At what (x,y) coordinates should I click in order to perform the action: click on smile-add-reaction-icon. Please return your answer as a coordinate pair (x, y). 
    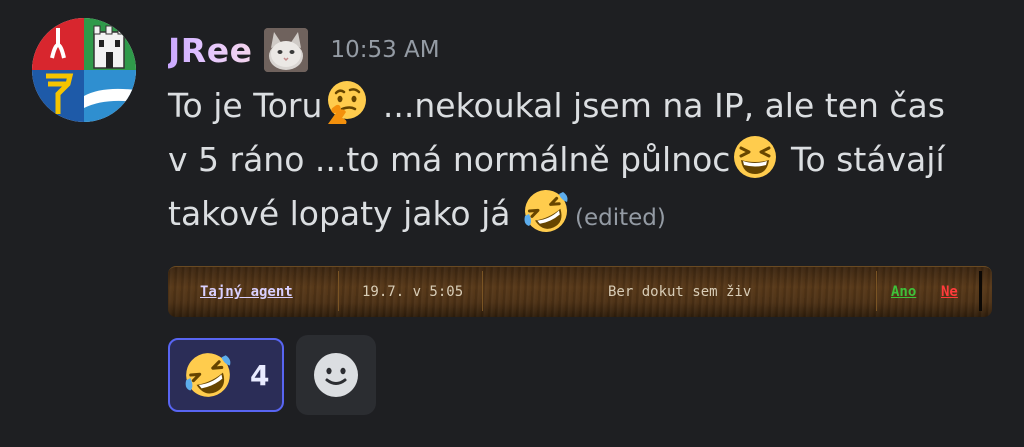
    Looking at the image, I should click on (336, 375).